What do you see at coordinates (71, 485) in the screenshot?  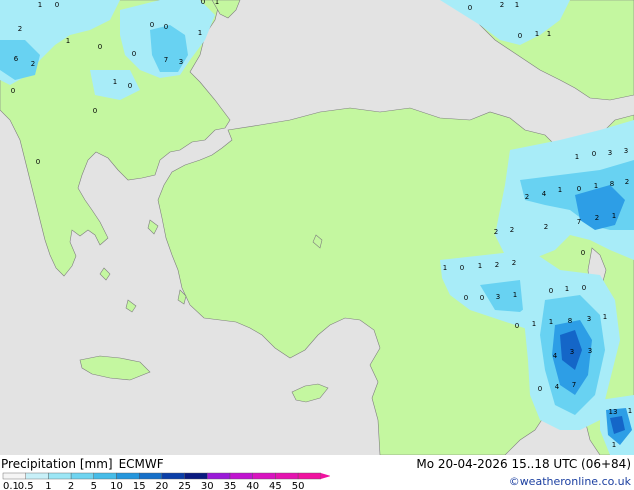 I see `legend-tick-label: 2` at bounding box center [71, 485].